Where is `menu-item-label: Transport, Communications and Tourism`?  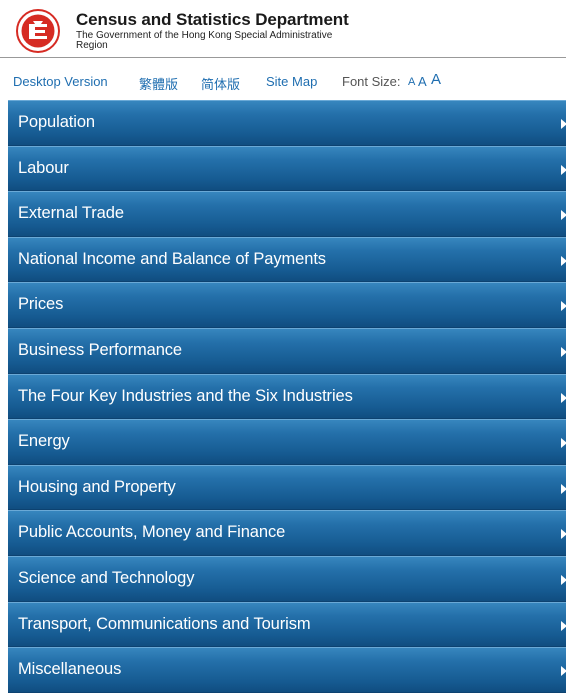
menu-item-label: Transport, Communications and Tourism is located at coordinates (164, 623).